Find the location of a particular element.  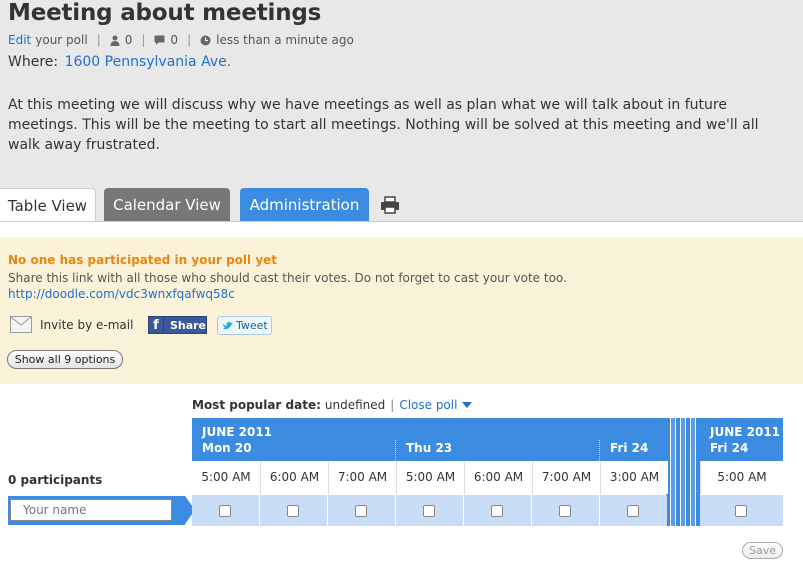

your-name-input is located at coordinates (91, 510).